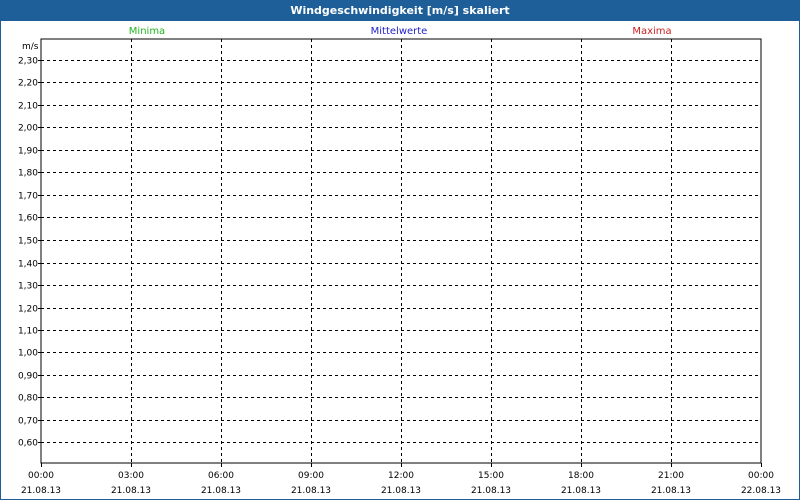 The width and height of the screenshot is (800, 500). What do you see at coordinates (401, 476) in the screenshot?
I see `x-axis-tick-time-label: 12:00` at bounding box center [401, 476].